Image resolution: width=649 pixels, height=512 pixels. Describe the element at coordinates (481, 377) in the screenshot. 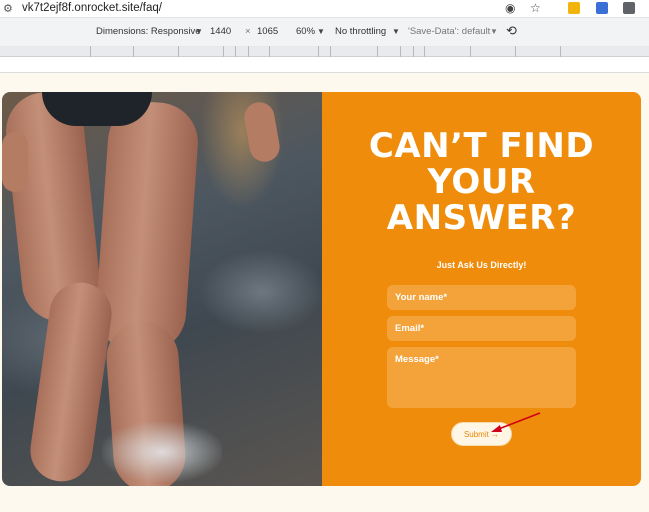

I see `message-field: Message*` at that location.